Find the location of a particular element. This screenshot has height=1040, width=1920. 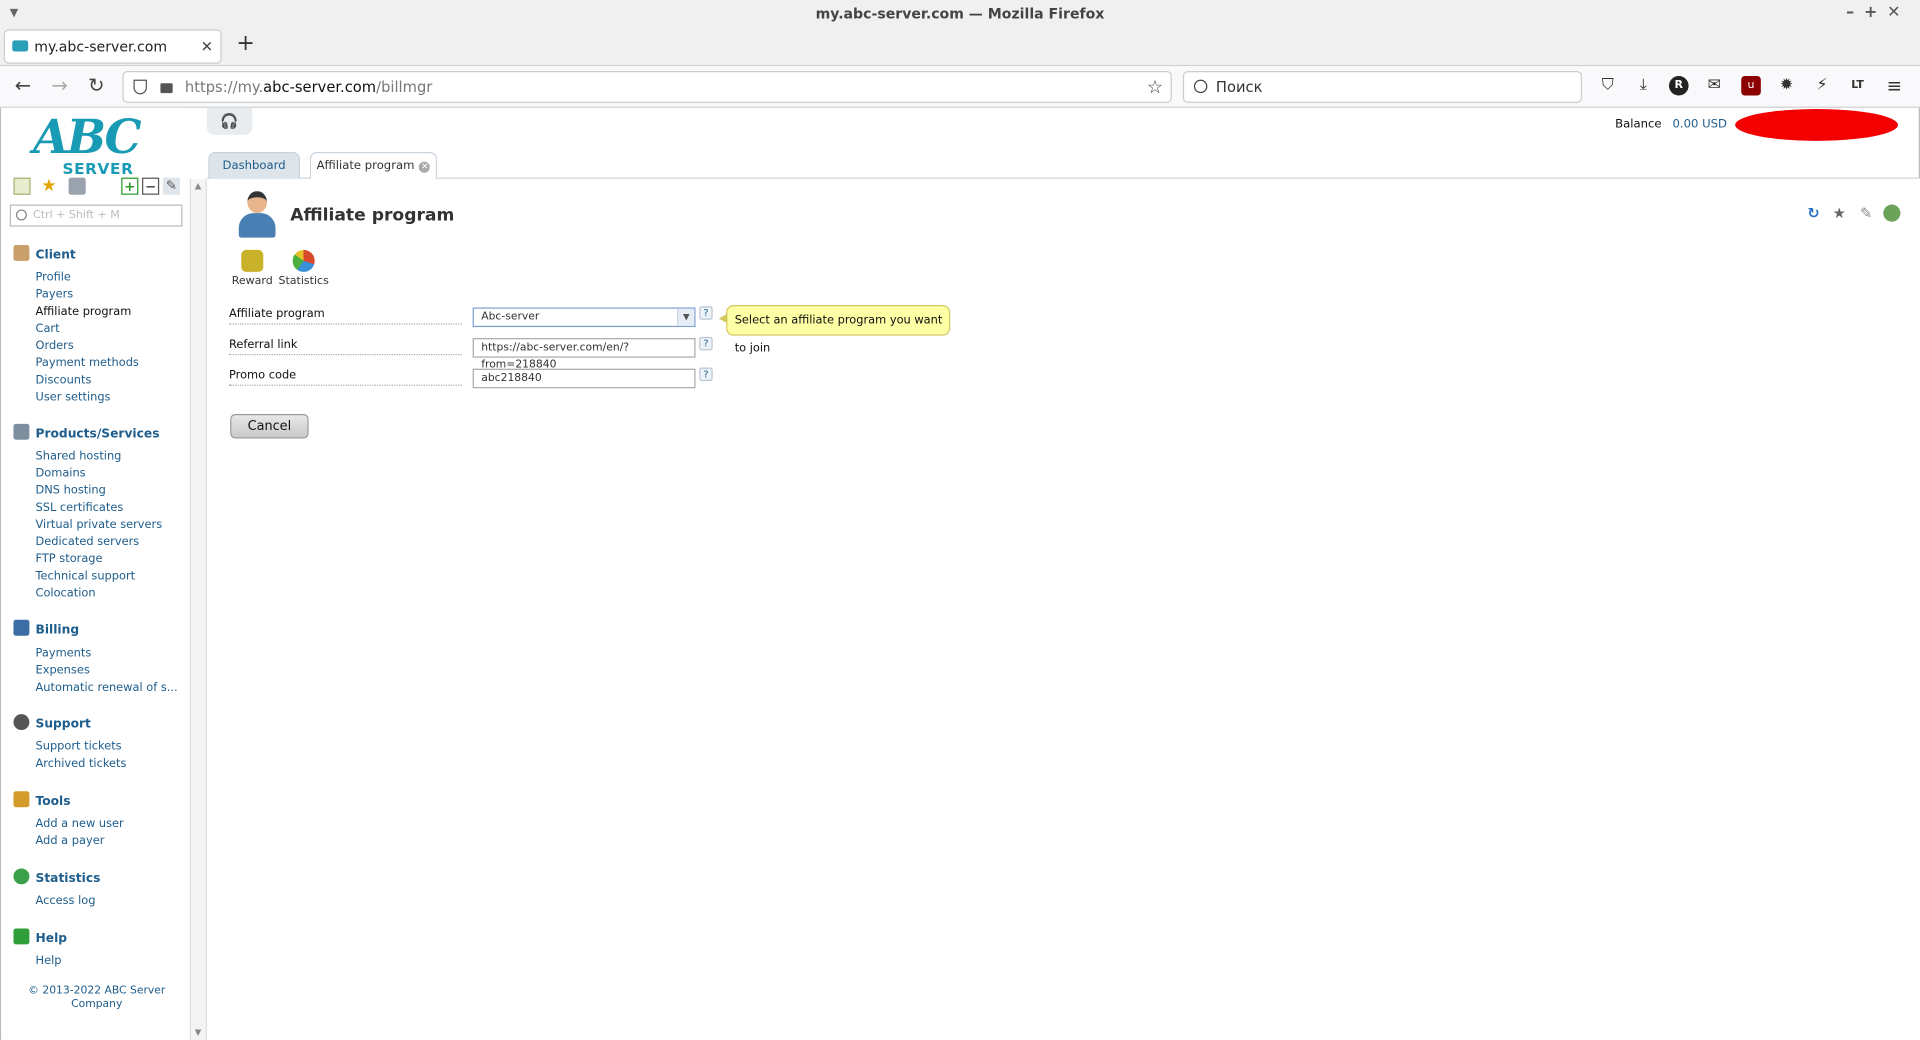

mail-icon: ✉ is located at coordinates (1715, 86).